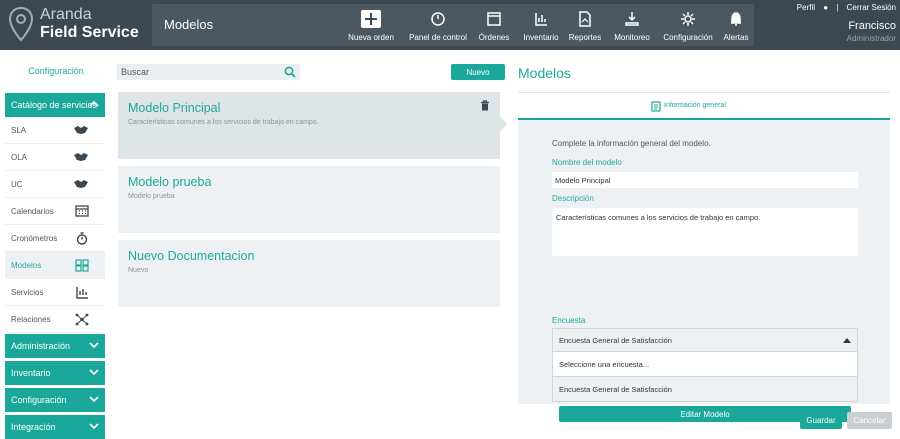  Describe the element at coordinates (541, 19) in the screenshot. I see `inventory-icon` at that location.